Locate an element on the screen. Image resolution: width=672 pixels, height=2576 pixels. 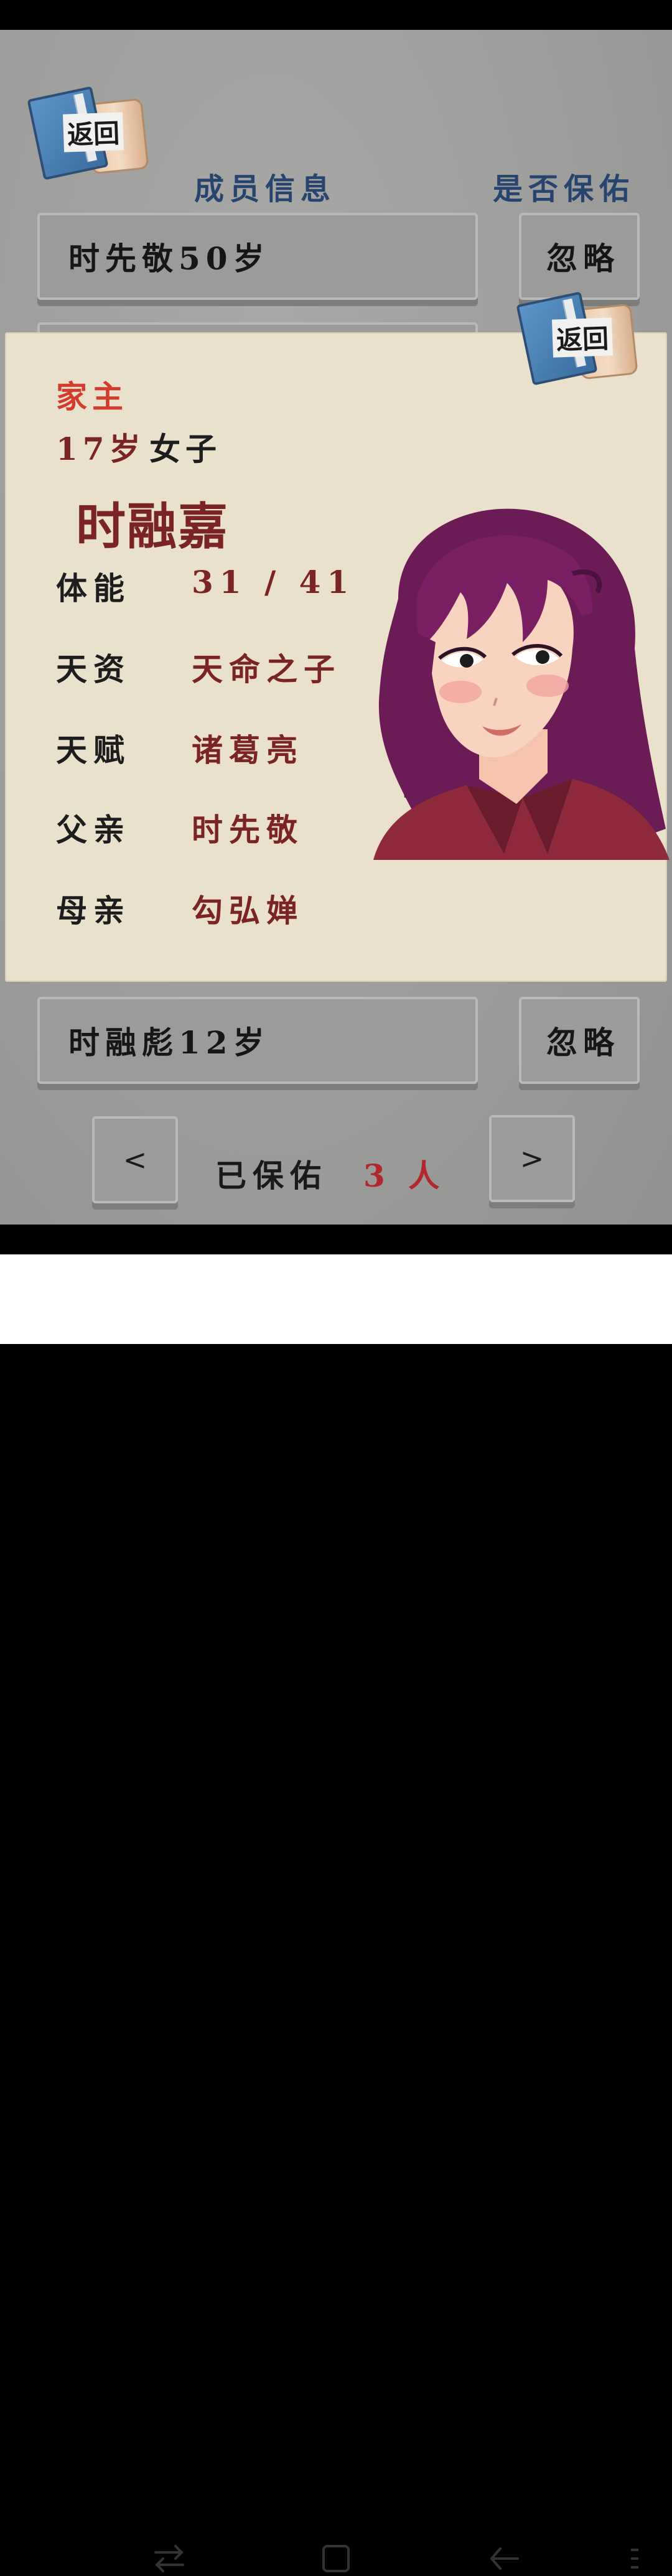
character-portrait is located at coordinates (521, 684).